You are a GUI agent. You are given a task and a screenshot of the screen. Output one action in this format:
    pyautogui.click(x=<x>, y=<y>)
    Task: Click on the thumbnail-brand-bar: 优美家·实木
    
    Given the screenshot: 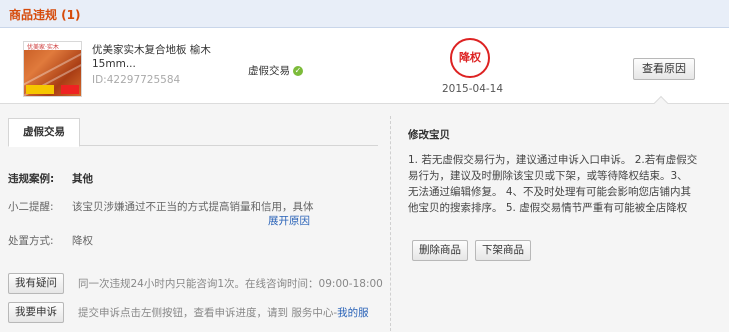 What is the action you would take?
    pyautogui.click(x=52, y=46)
    